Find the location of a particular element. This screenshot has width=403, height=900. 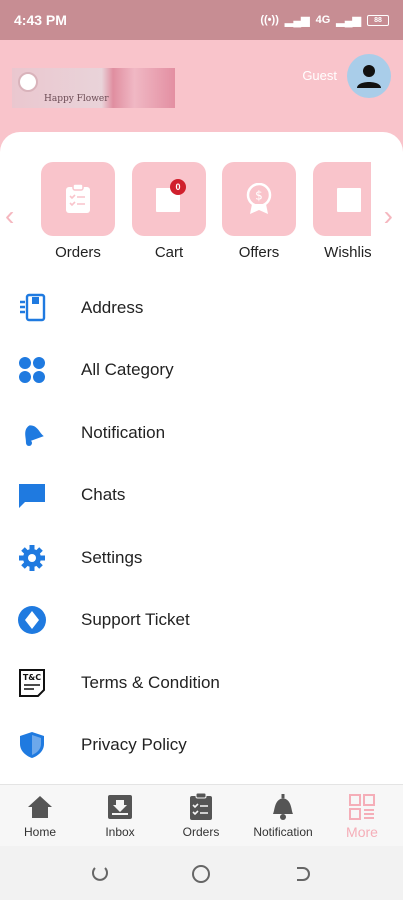

nav-item-more: More is located at coordinates (362, 816).